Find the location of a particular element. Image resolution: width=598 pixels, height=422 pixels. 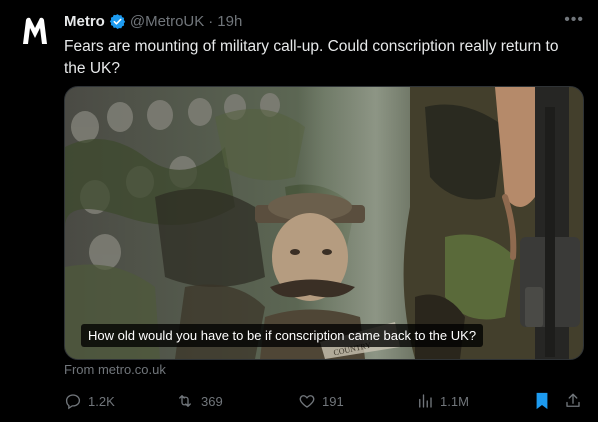

bookmark-icon is located at coordinates (542, 401).